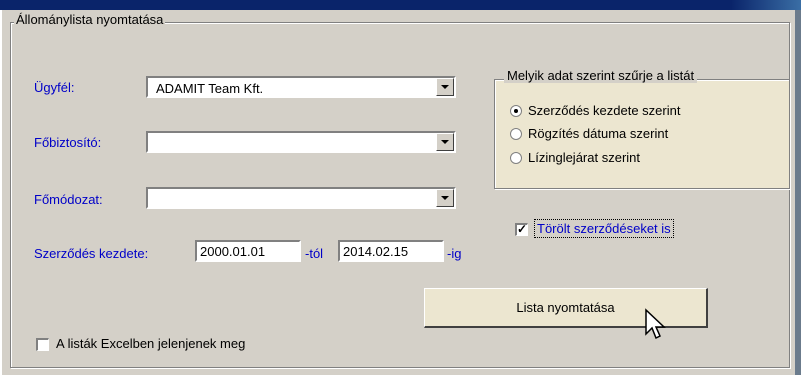  Describe the element at coordinates (516, 110) in the screenshot. I see `radio-selected-icon` at that location.